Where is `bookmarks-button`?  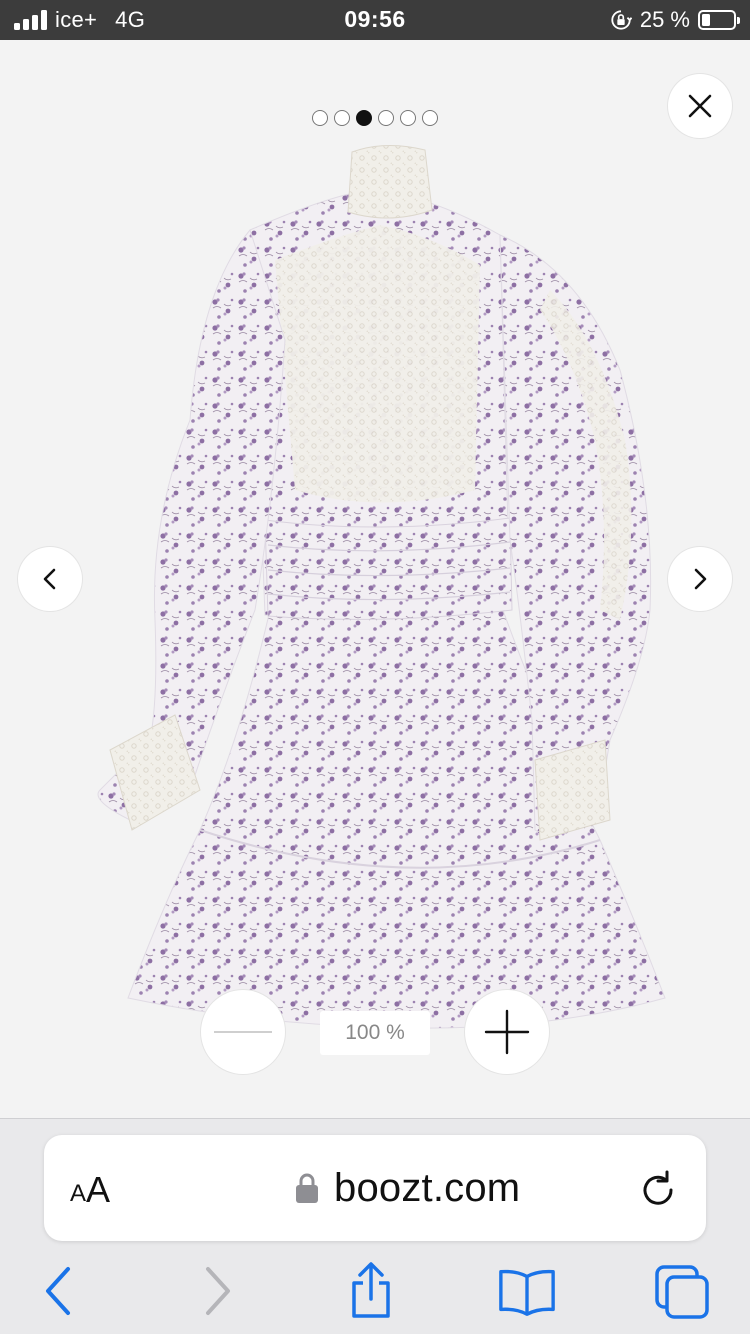
bookmarks-button is located at coordinates (527, 1291).